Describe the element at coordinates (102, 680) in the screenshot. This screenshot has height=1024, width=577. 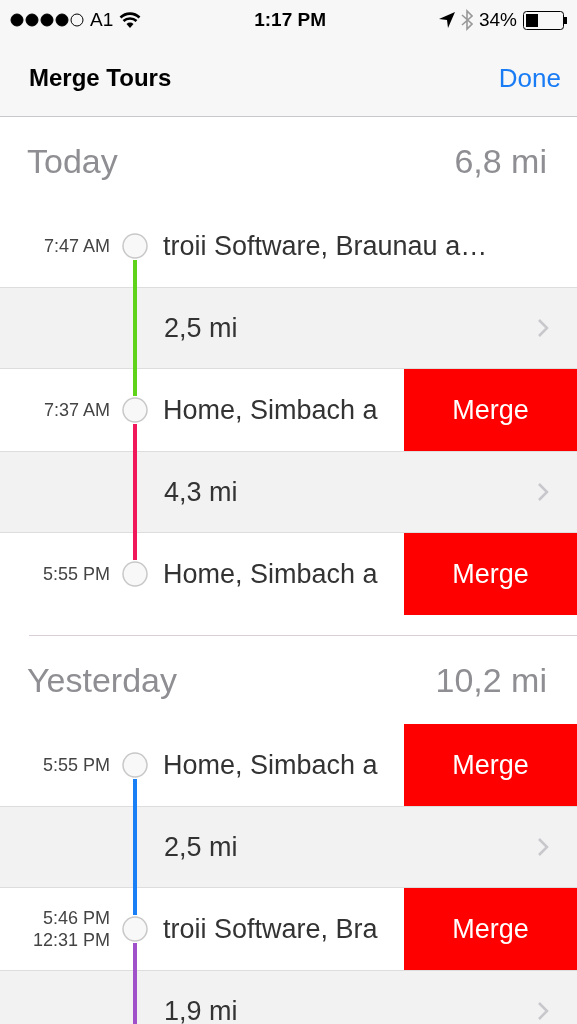
I see `section-title: Yesterday` at that location.